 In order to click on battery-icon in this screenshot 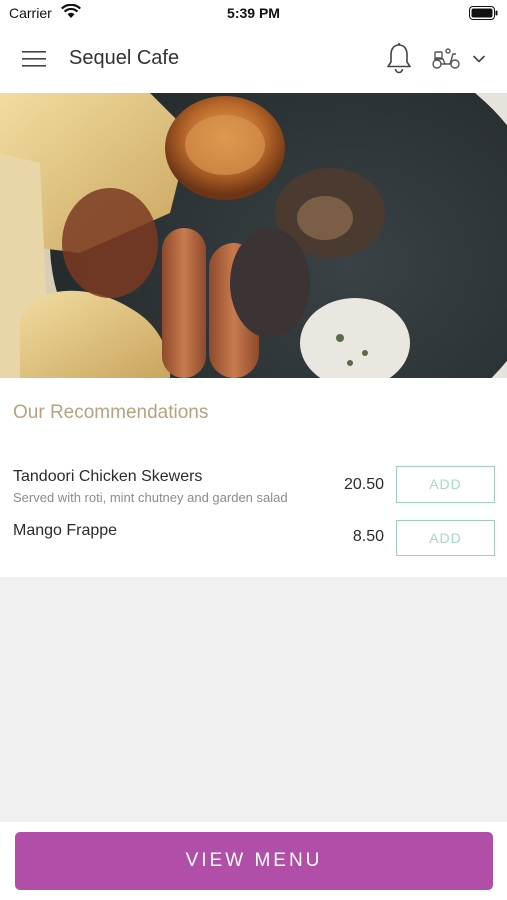, I will do `click(483, 13)`.